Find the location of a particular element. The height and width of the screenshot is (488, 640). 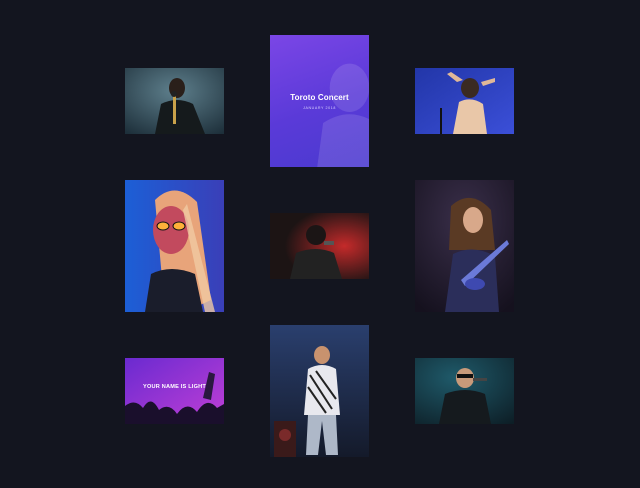

photo-rapper-red-light is located at coordinates (319, 246).